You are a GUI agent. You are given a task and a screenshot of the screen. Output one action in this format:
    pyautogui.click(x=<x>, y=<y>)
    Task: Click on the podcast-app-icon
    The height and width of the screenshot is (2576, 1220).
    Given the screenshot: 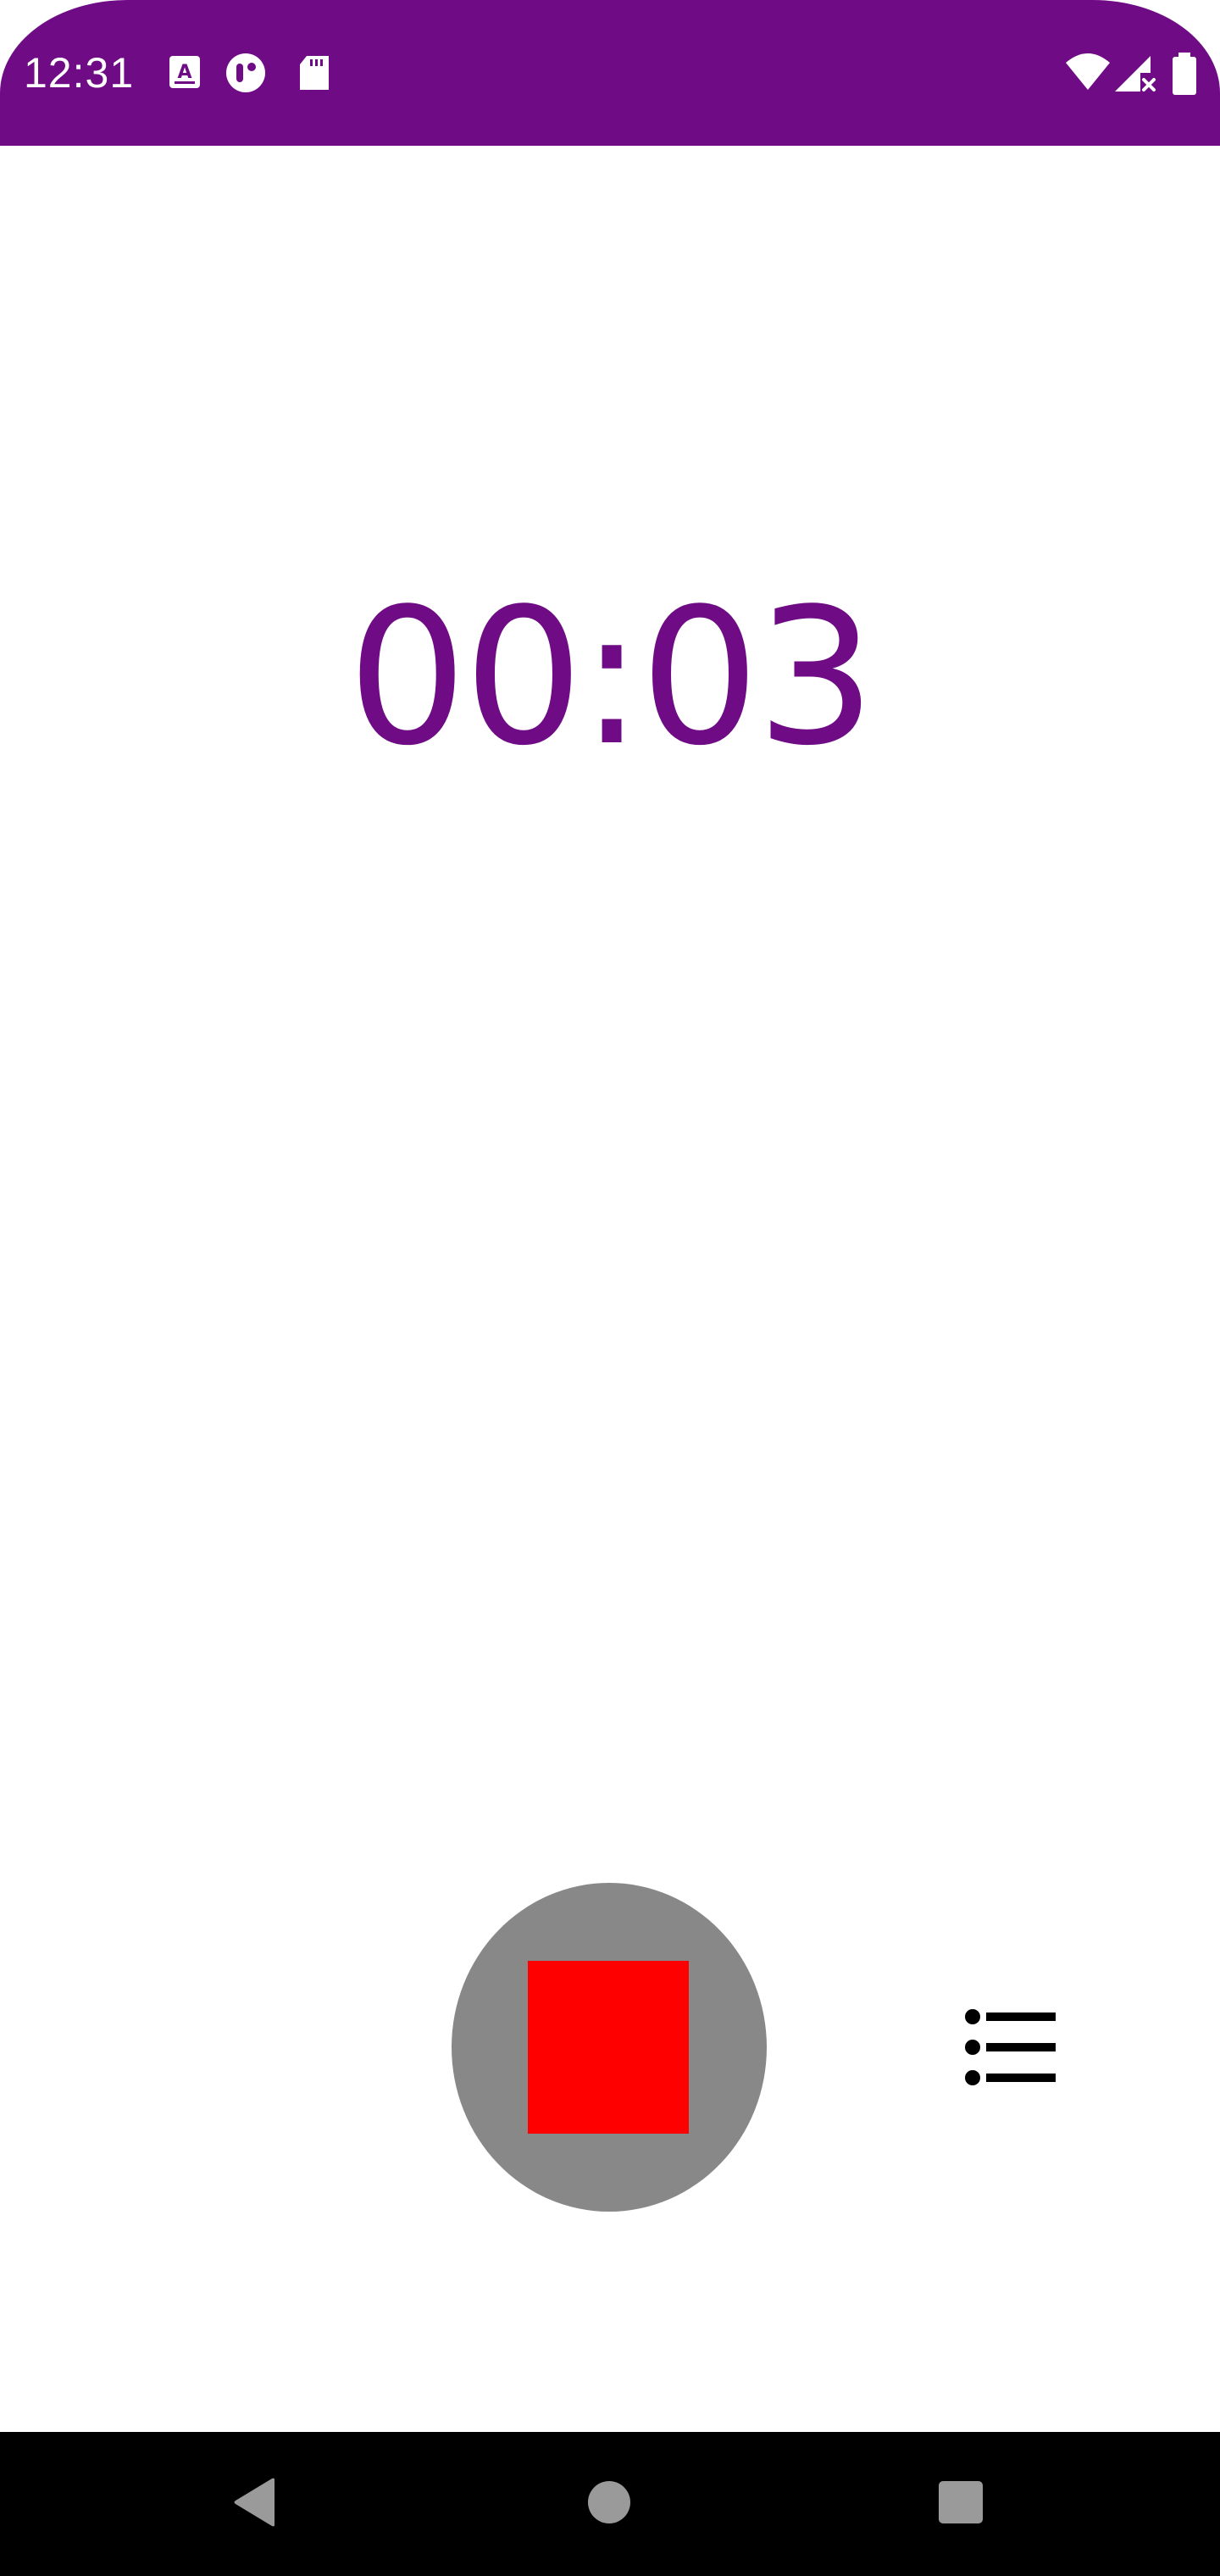 What is the action you would take?
    pyautogui.click(x=245, y=73)
    